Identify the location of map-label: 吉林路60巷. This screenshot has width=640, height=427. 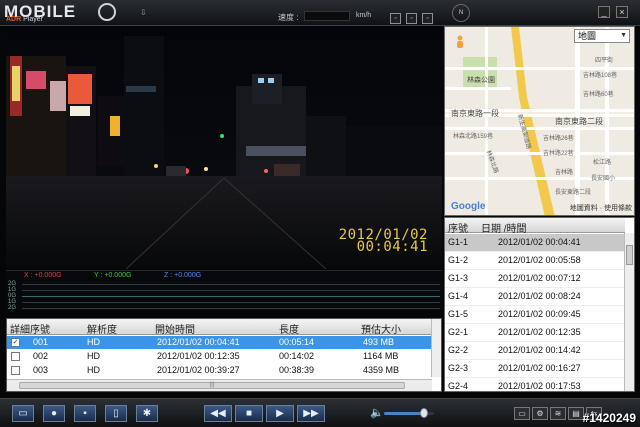
(598, 95).